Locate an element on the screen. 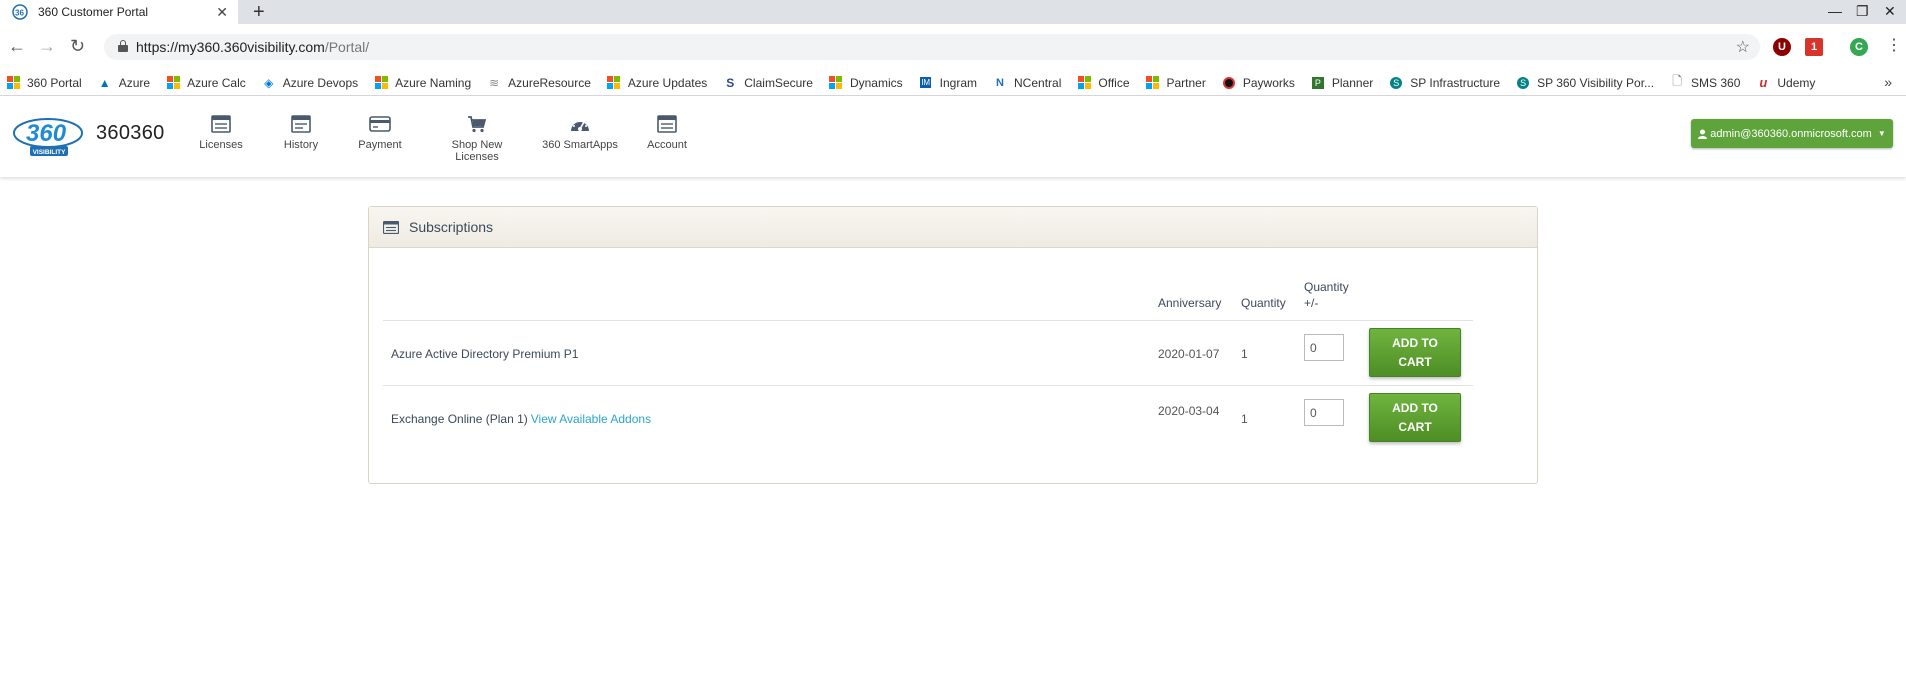  tab-close-icon: ✕ is located at coordinates (222, 12).